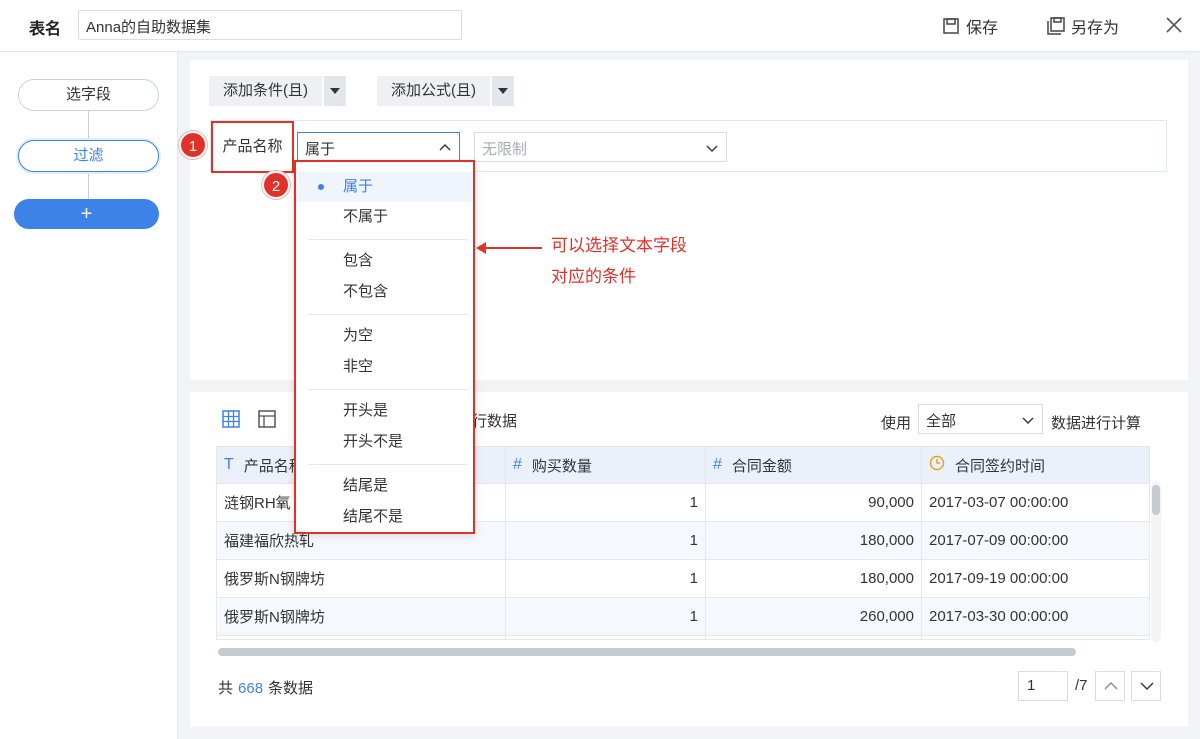 Image resolution: width=1200 pixels, height=739 pixels. What do you see at coordinates (384, 336) in the screenshot?
I see `option-empty: 为空` at bounding box center [384, 336].